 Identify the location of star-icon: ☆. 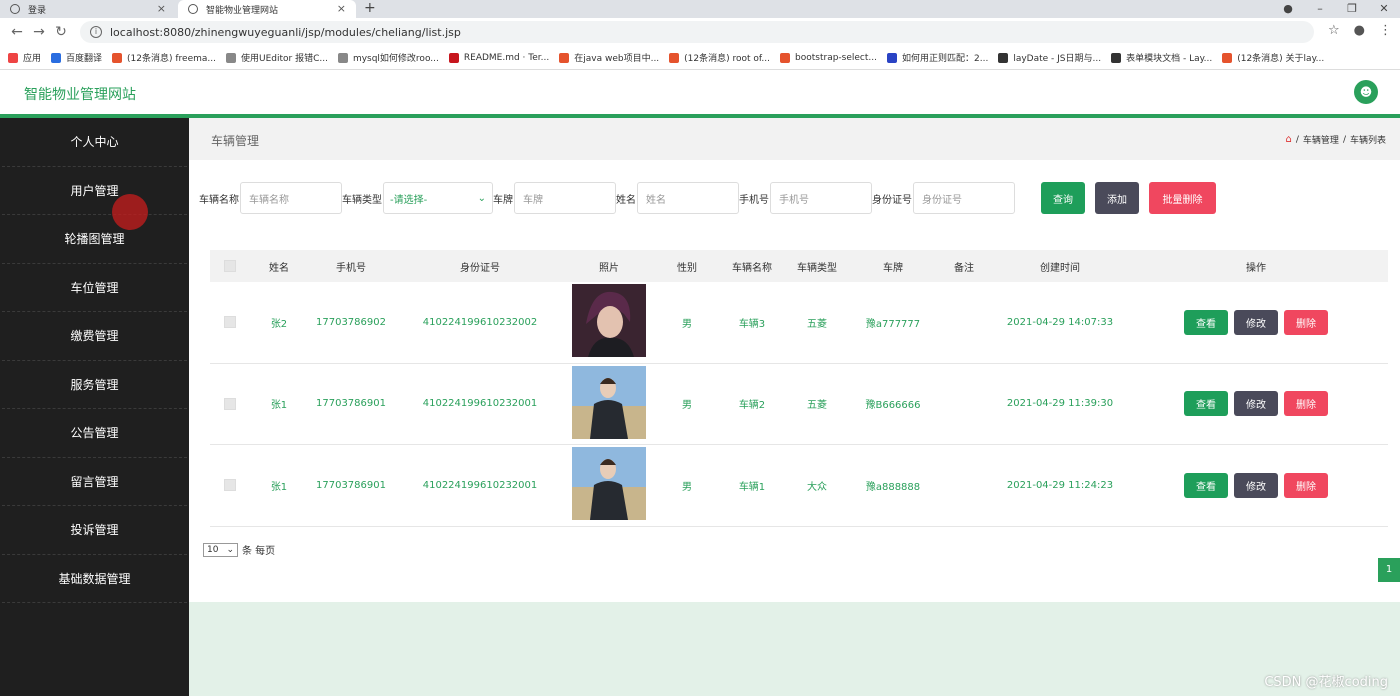
(1334, 30).